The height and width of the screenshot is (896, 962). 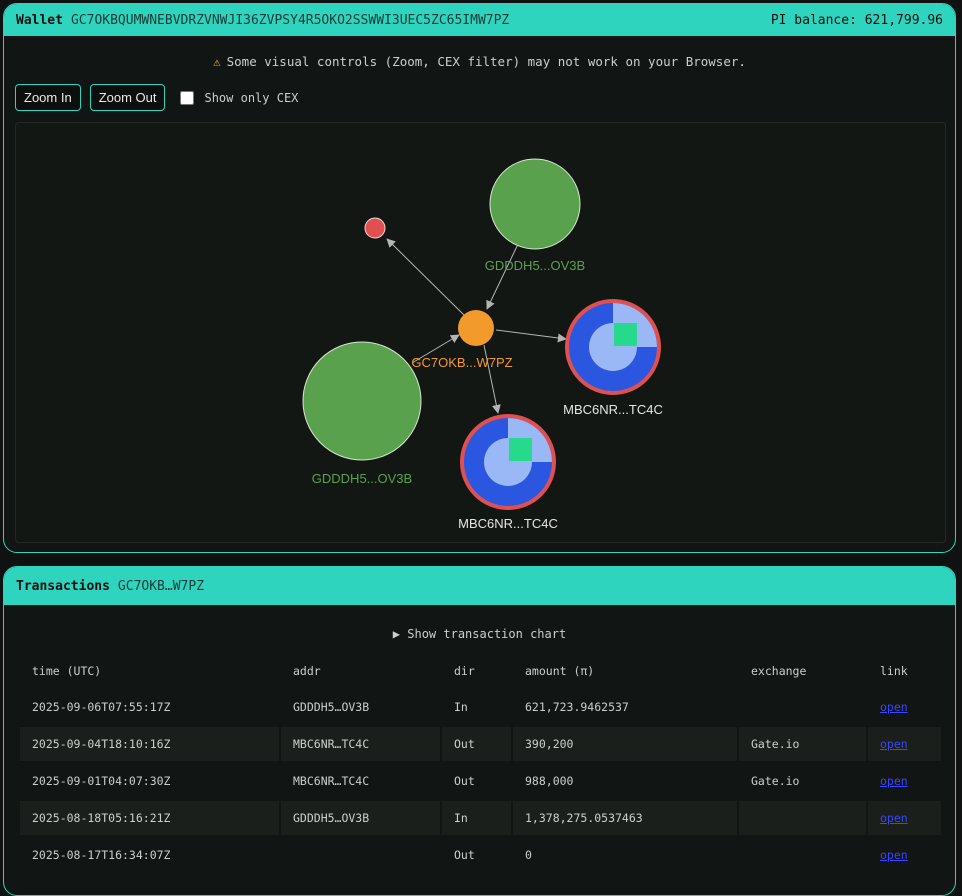 I want to click on graph-controls: Zoom In Zoom Out Show only CEX, so click(x=156, y=97).